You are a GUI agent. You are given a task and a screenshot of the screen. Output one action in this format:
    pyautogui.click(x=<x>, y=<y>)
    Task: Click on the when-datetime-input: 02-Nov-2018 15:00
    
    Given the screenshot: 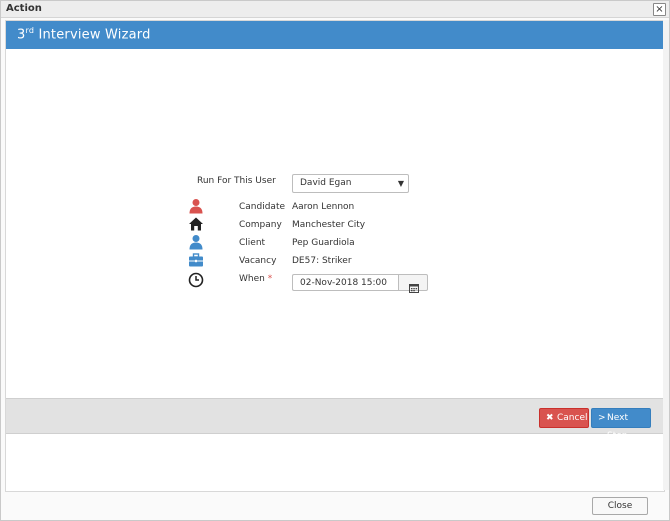 What is the action you would take?
    pyautogui.click(x=345, y=282)
    